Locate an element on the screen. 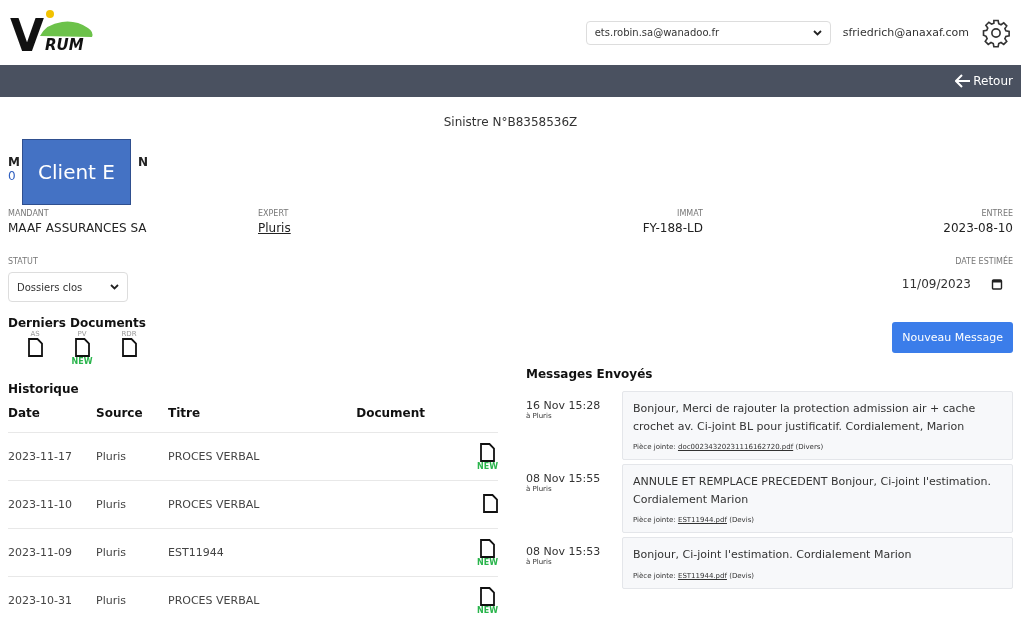 This screenshot has height=644, width=1021. field-label: DATE ESTIMÉE is located at coordinates (984, 261).